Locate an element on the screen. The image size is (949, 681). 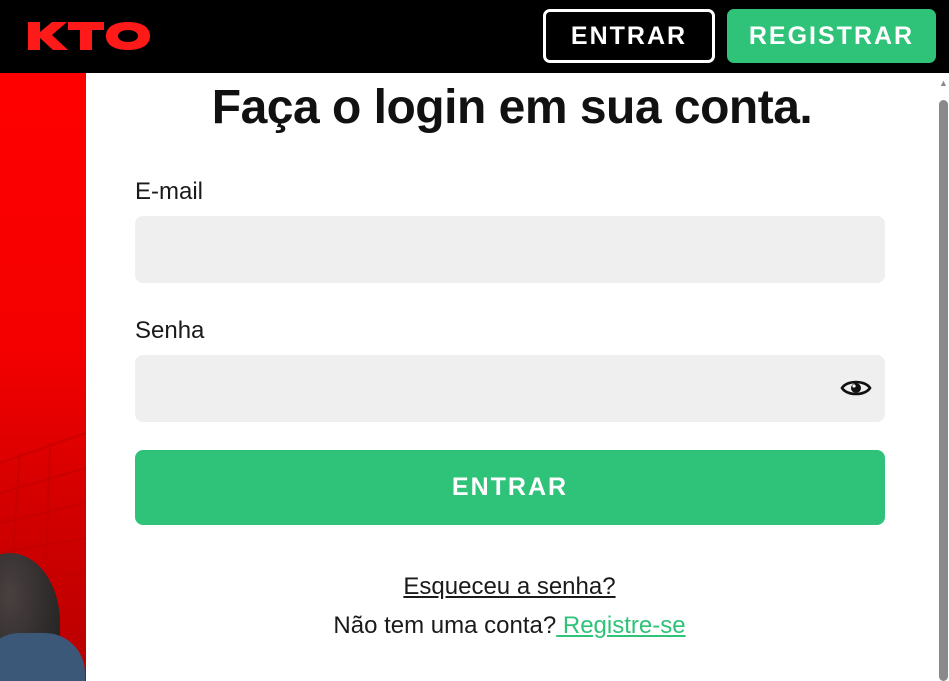
header-register-button: REGISTRAR is located at coordinates (831, 36).